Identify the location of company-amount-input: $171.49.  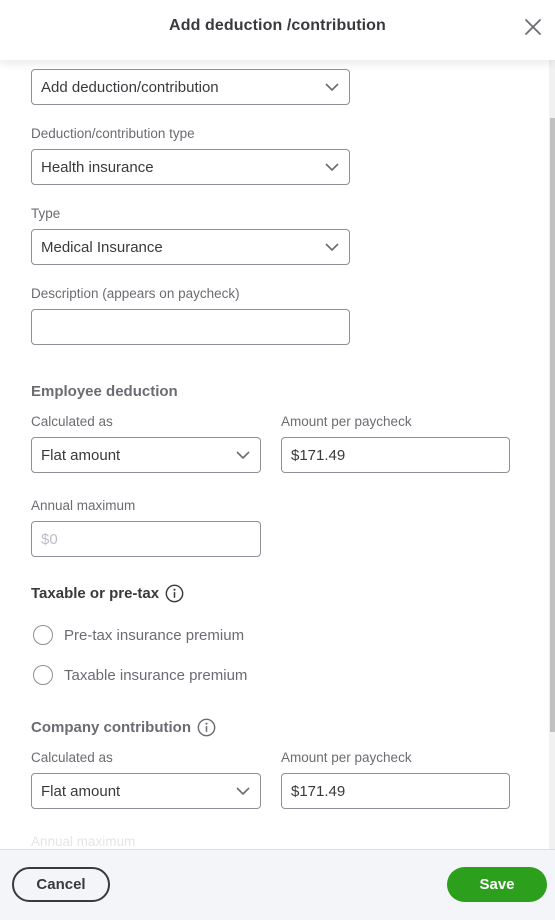
(395, 791).